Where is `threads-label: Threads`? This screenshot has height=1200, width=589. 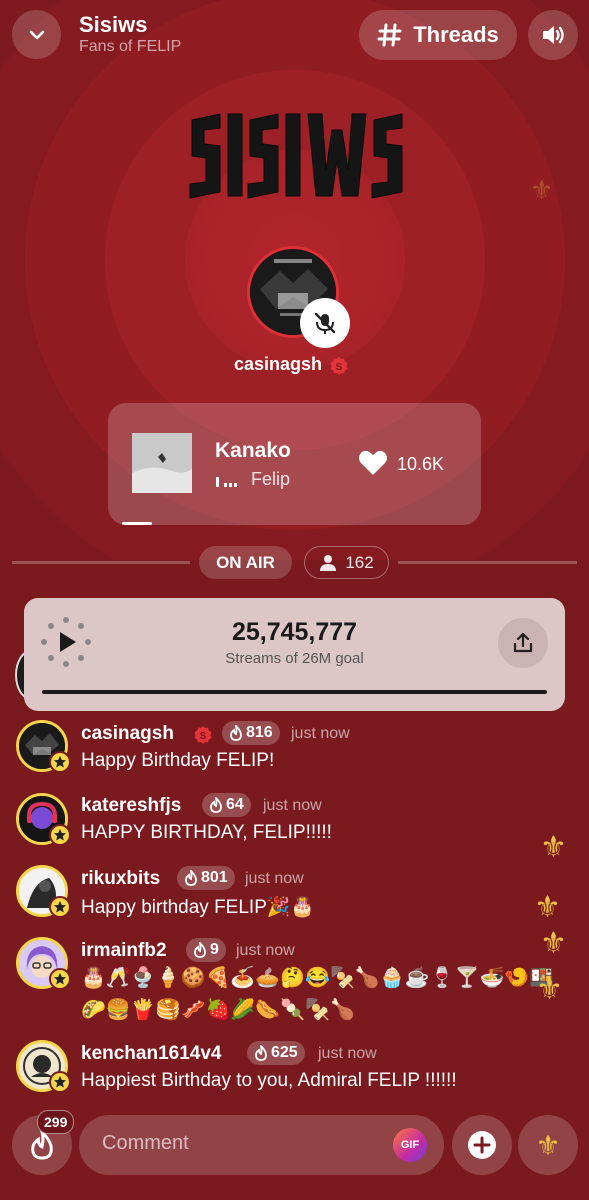
threads-label: Threads is located at coordinates (456, 34).